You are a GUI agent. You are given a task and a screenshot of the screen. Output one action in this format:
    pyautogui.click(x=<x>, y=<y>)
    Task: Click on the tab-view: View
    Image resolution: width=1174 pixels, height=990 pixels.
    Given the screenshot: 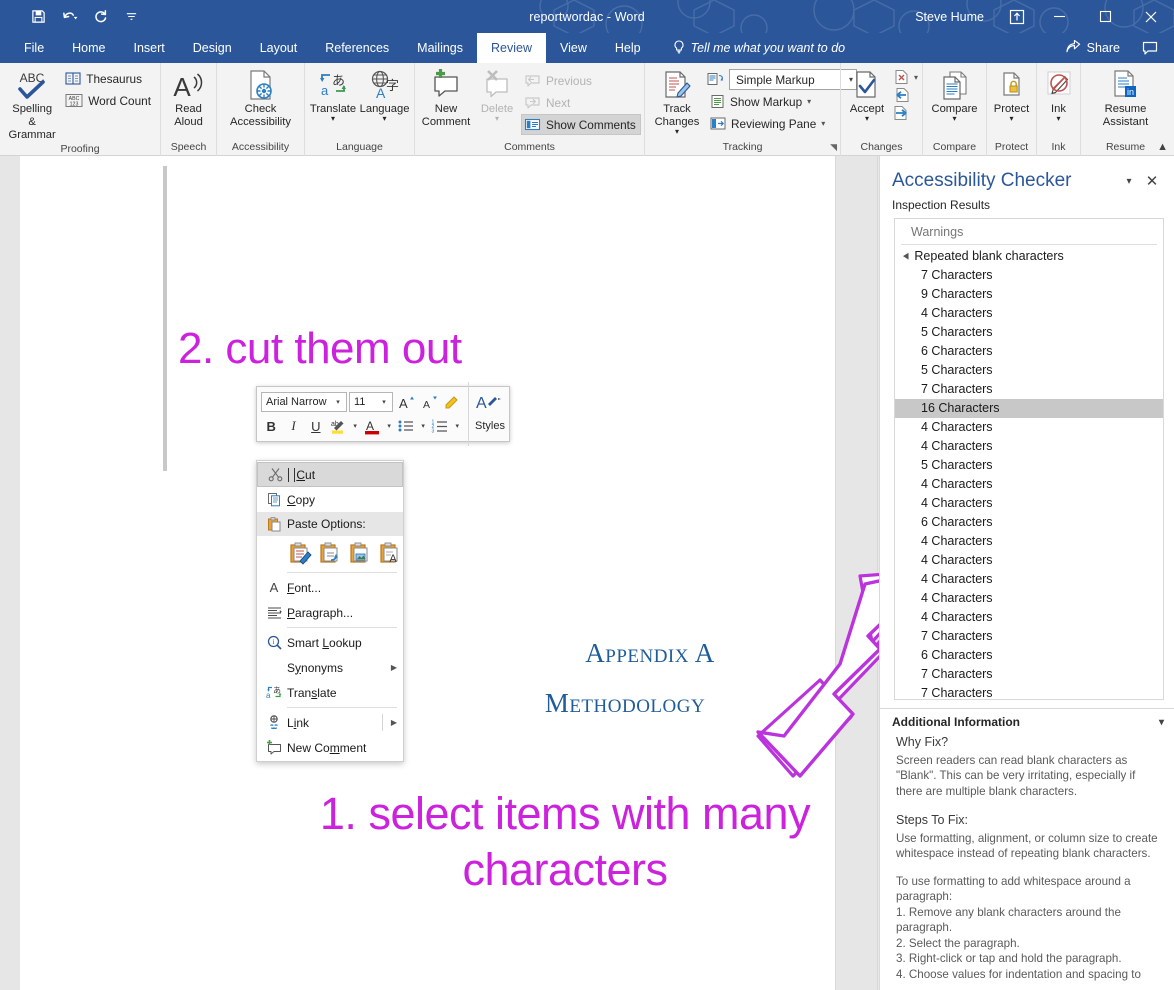 What is the action you would take?
    pyautogui.click(x=573, y=48)
    